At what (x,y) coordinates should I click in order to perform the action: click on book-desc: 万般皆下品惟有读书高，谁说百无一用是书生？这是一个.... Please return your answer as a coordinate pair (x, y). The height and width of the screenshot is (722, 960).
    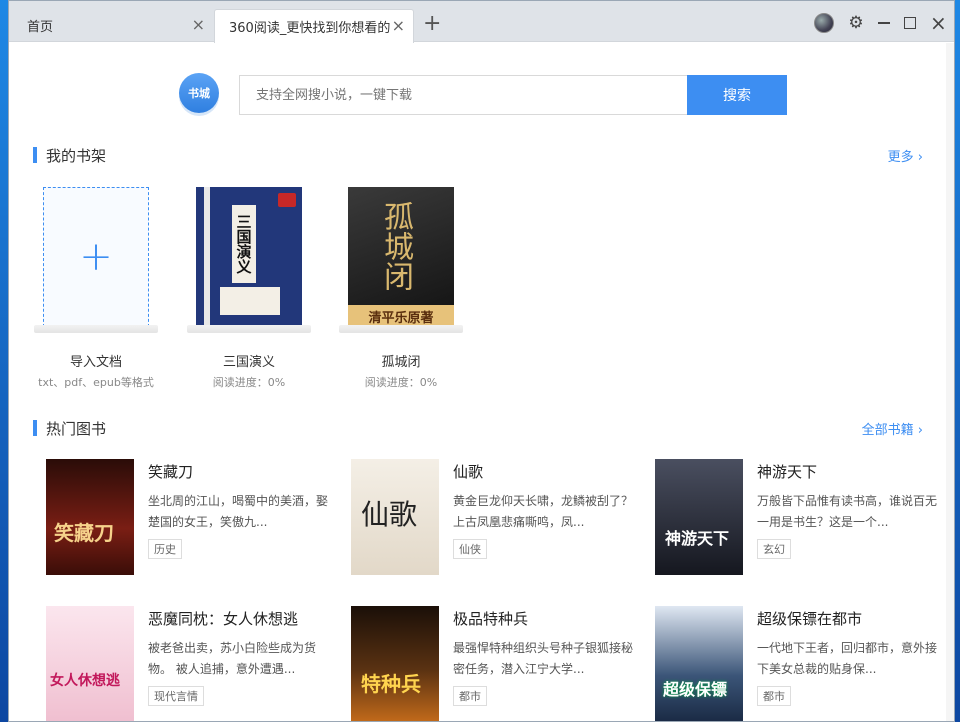
    Looking at the image, I should click on (847, 511).